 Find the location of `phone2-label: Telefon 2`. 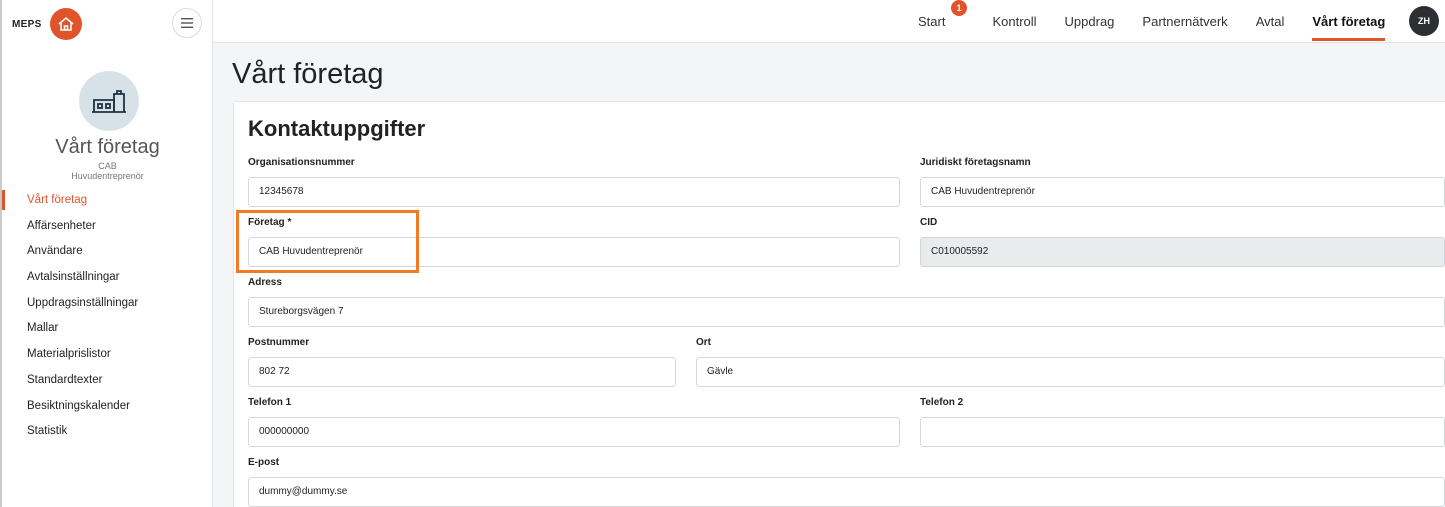

phone2-label: Telefon 2 is located at coordinates (942, 402).